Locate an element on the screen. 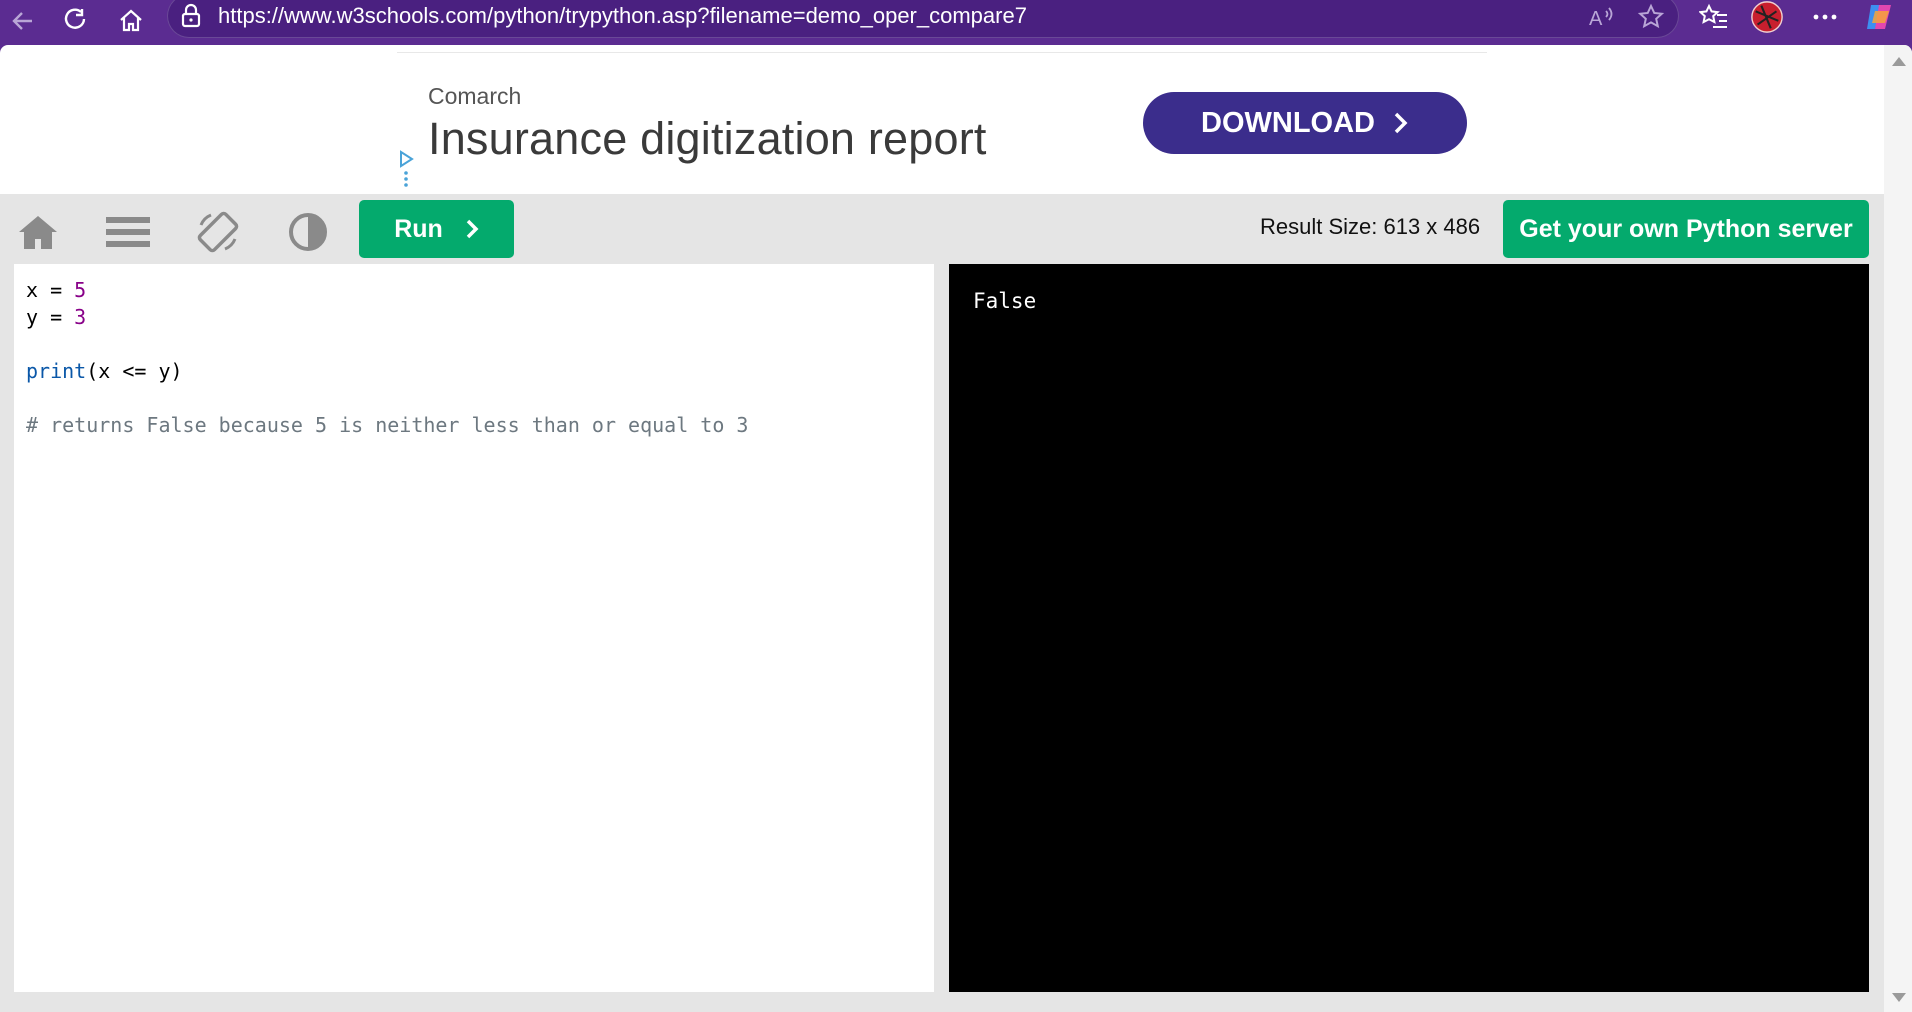  back-arrow-icon is located at coordinates (22, 21).